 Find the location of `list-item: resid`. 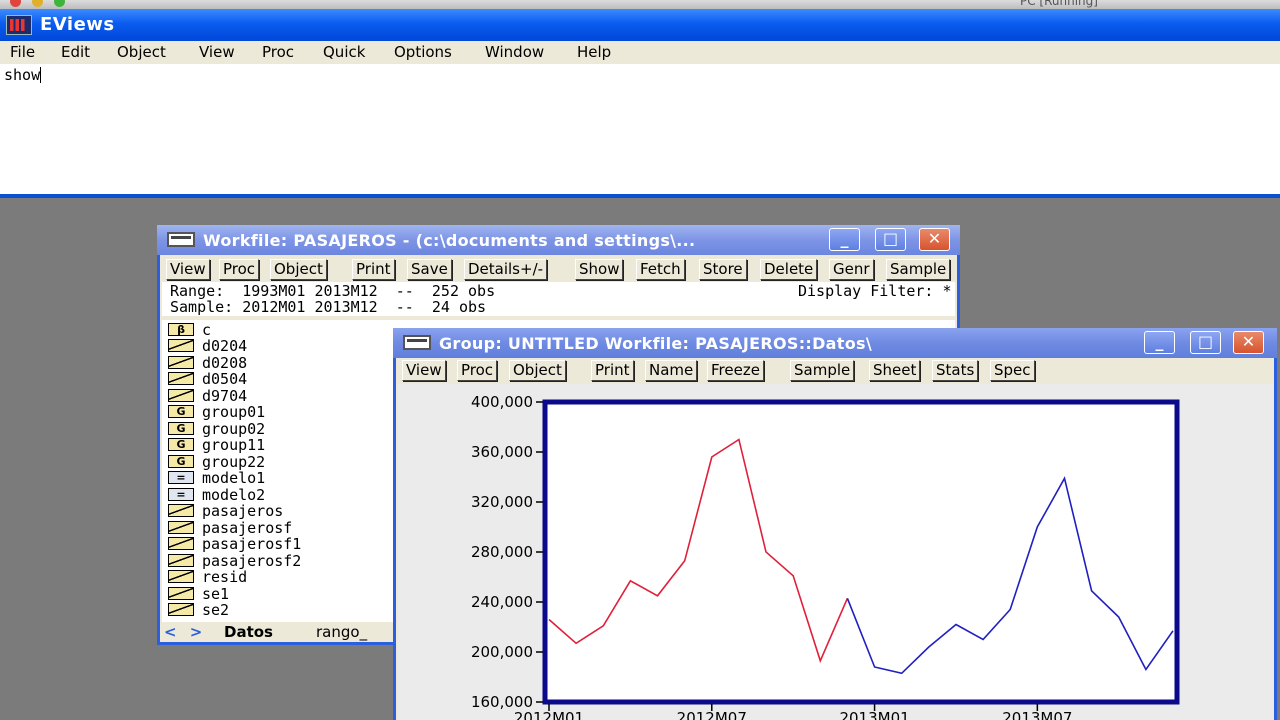

list-item: resid is located at coordinates (207, 577).